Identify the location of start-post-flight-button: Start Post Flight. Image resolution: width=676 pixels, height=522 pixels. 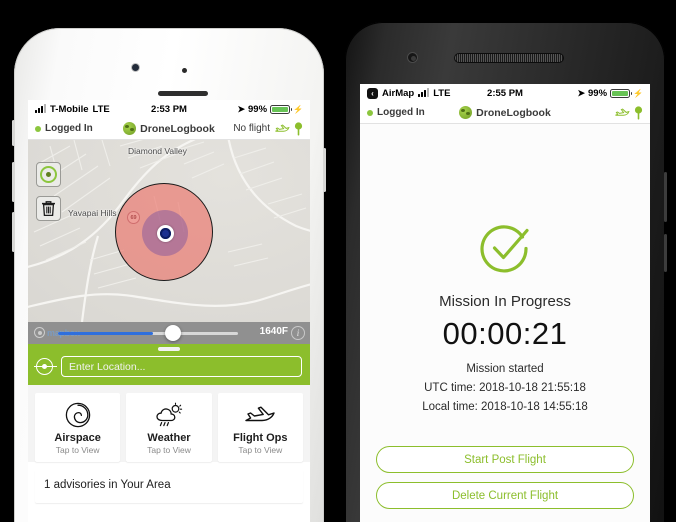
(505, 459).